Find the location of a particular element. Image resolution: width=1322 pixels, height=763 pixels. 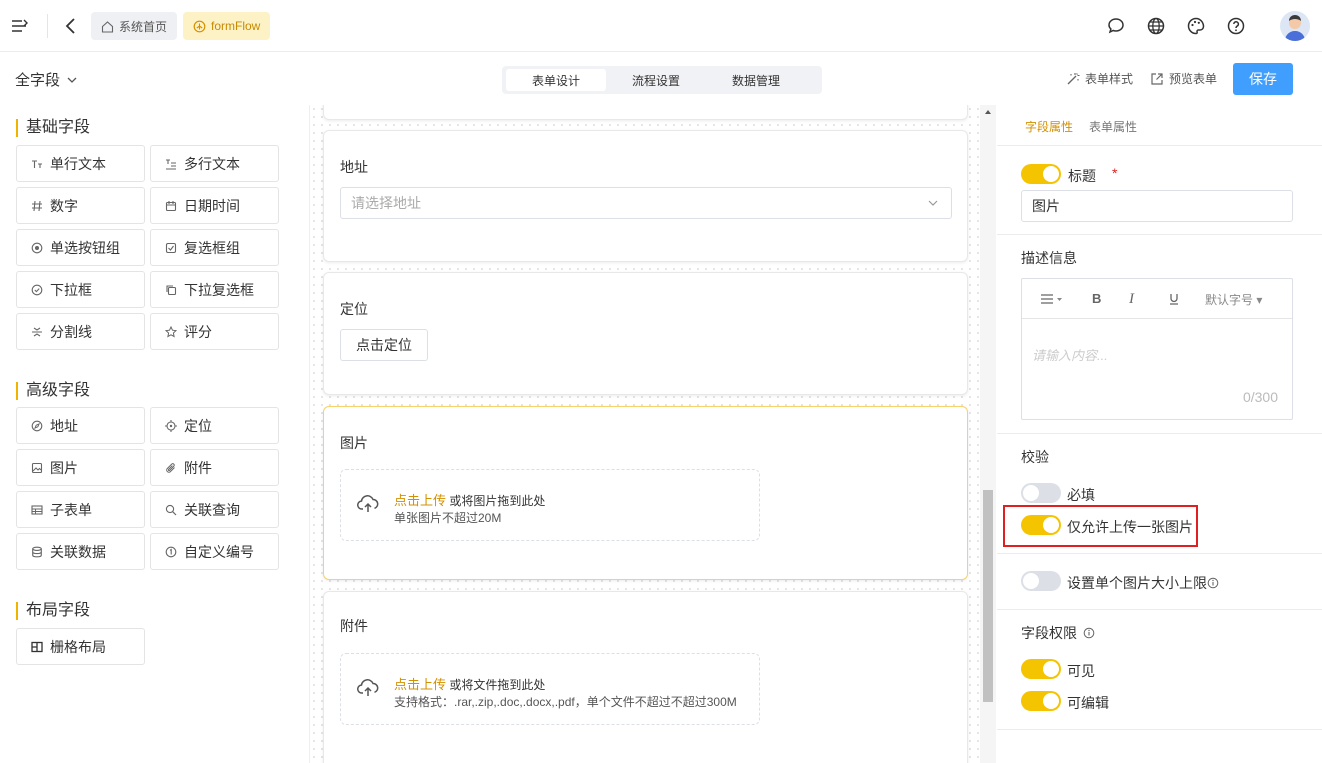

grid-layout-icon is located at coordinates (37, 647).